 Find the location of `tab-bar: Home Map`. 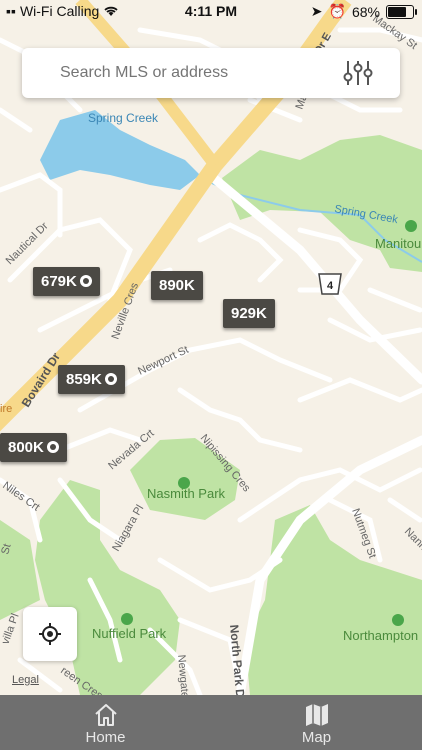

tab-bar: Home Map is located at coordinates (211, 722).